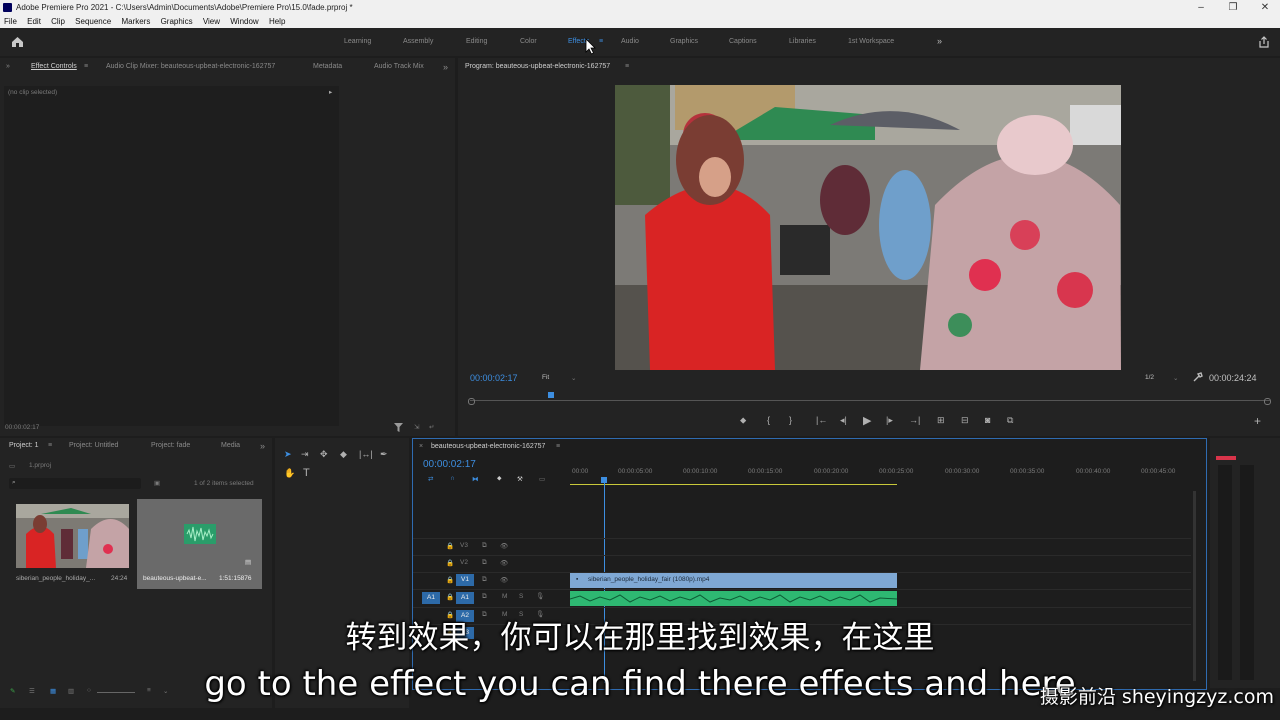 The height and width of the screenshot is (720, 1280). What do you see at coordinates (542, 479) in the screenshot?
I see `captions-icon: ▭` at bounding box center [542, 479].